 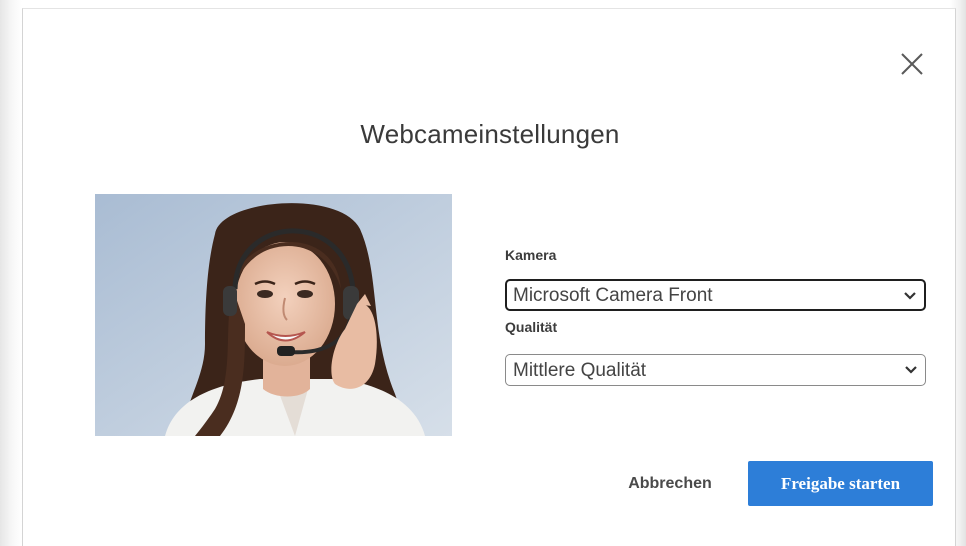 What do you see at coordinates (715, 370) in the screenshot?
I see `quality-select: Mittlere Qualität` at bounding box center [715, 370].